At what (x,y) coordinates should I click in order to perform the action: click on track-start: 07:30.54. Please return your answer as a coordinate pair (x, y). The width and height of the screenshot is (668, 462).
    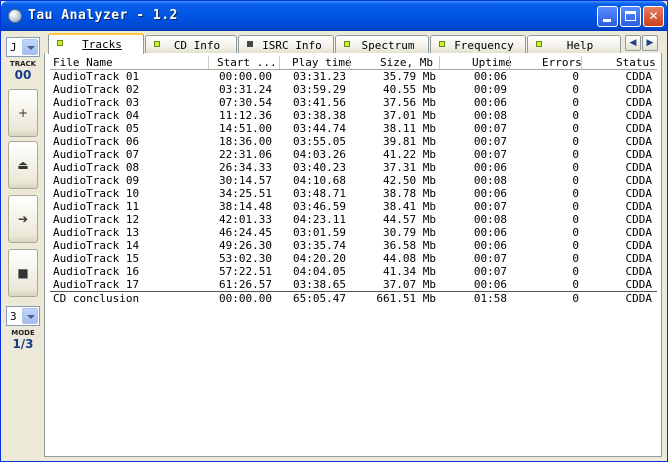
    Looking at the image, I should click on (245, 102).